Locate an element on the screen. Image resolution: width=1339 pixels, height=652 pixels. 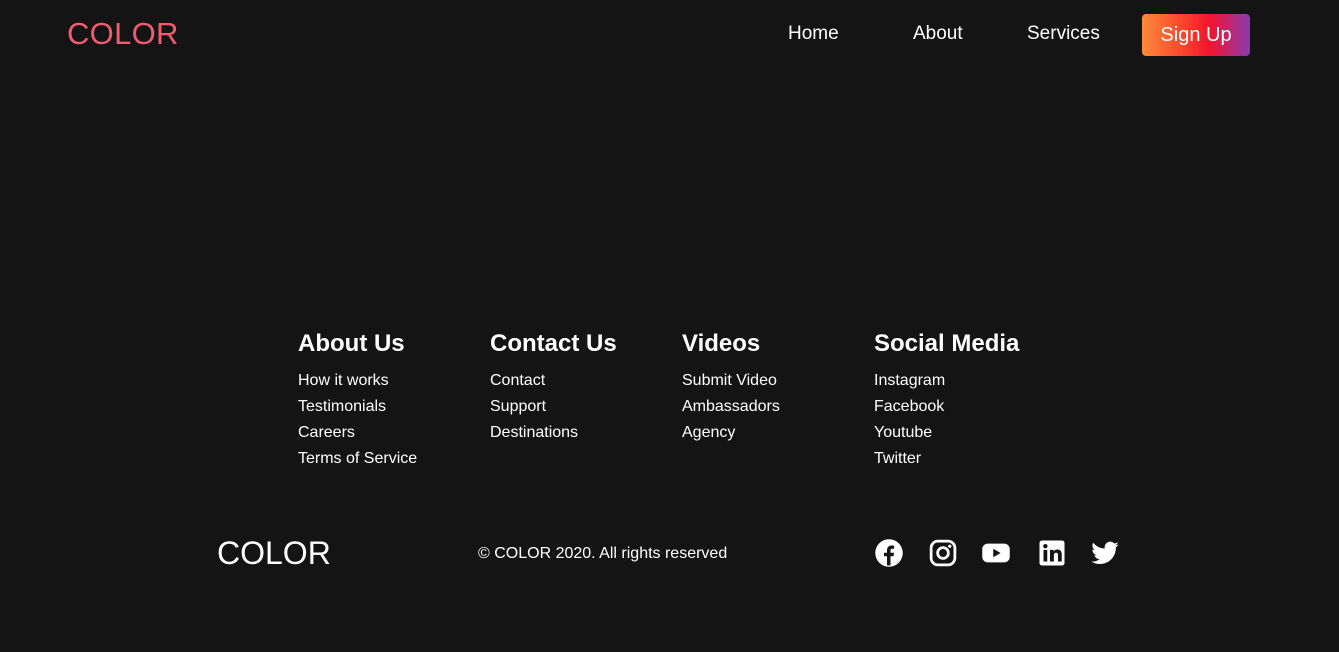
navbar: COLOR Home About Services Sign Up is located at coordinates (669, 35).